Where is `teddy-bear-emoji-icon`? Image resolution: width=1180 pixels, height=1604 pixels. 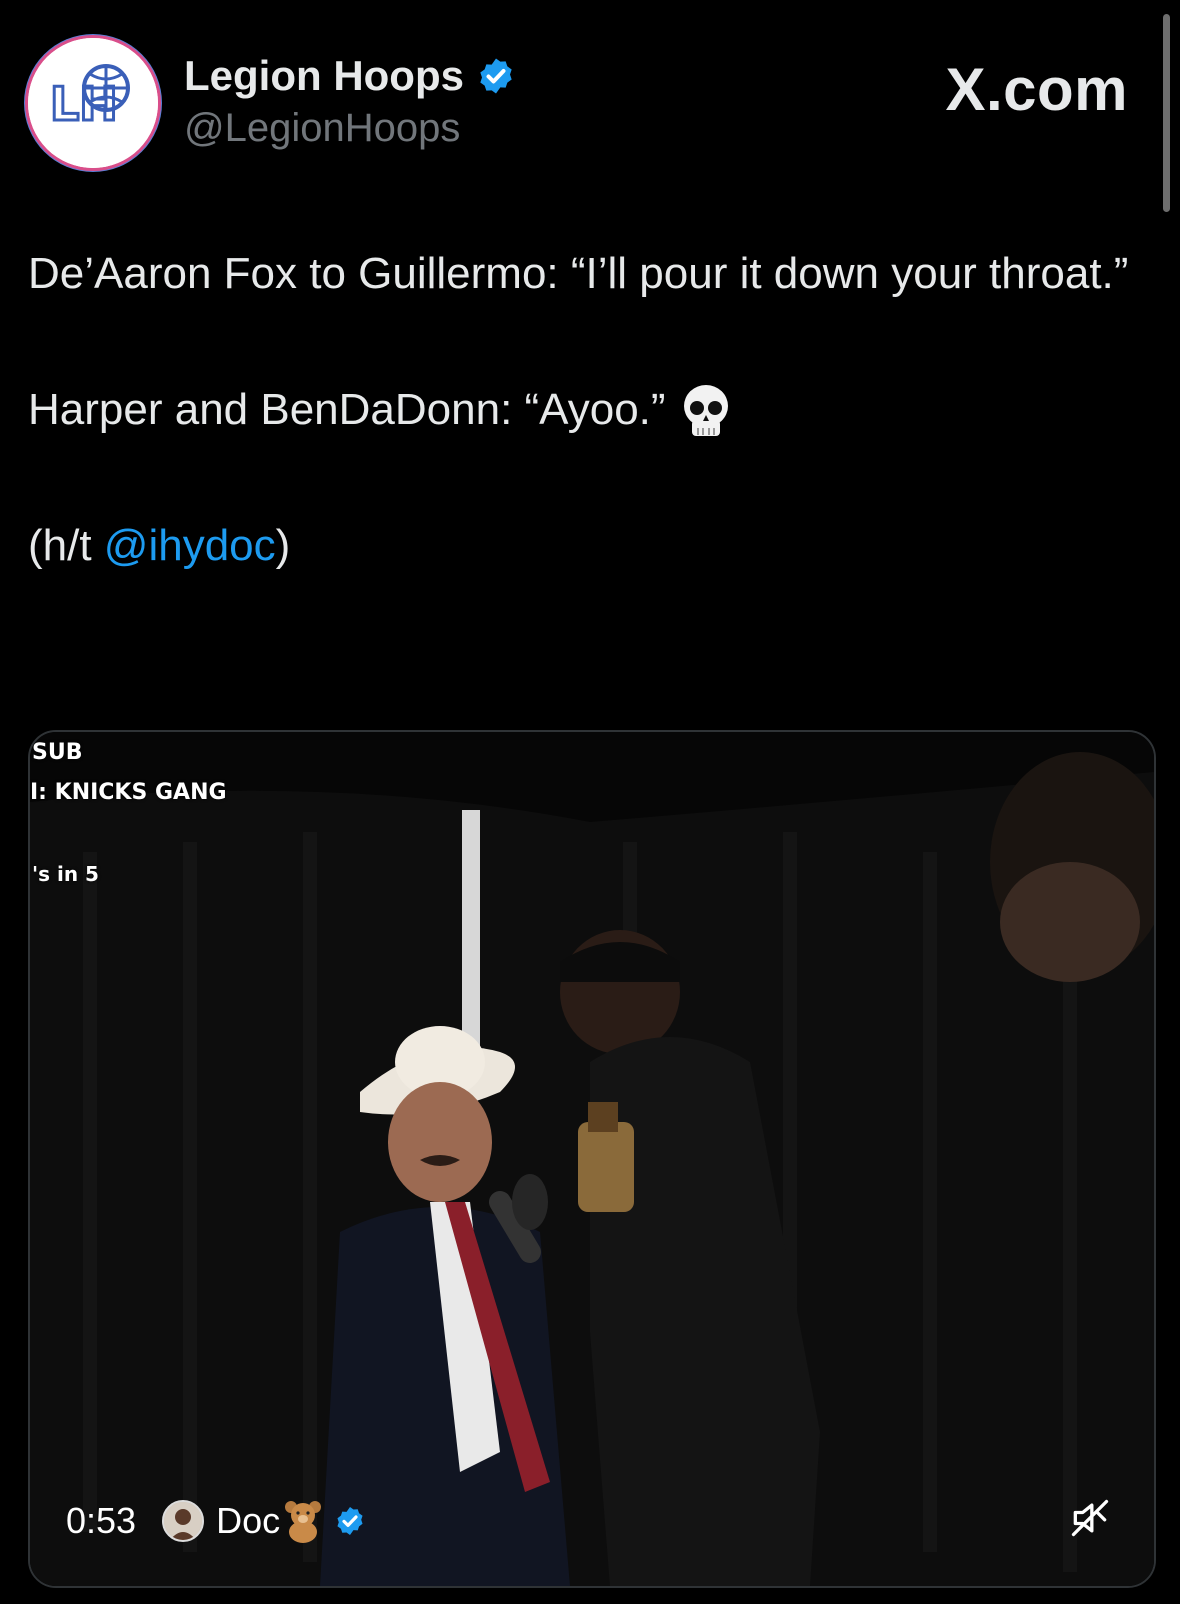
teddy-bear-emoji-icon is located at coordinates (303, 1522).